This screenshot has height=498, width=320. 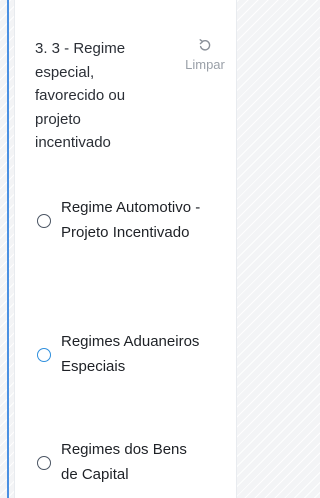 What do you see at coordinates (205, 55) in the screenshot?
I see `clear-button: Limpar` at bounding box center [205, 55].